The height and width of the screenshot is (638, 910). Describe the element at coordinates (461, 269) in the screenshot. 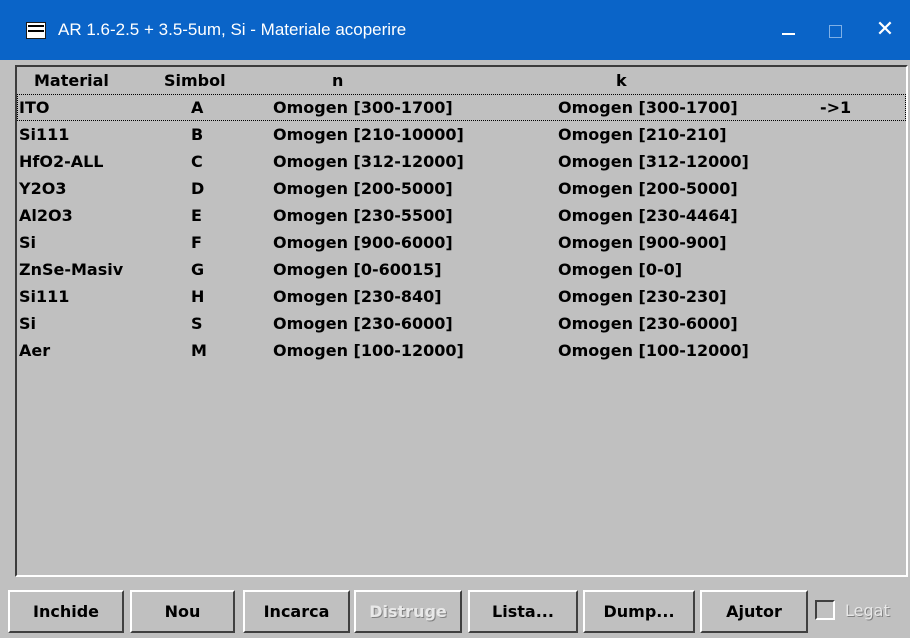

I see `table-row: ZnSe-Masiv G Omogen [0-60015] Omogen [0-0]` at that location.